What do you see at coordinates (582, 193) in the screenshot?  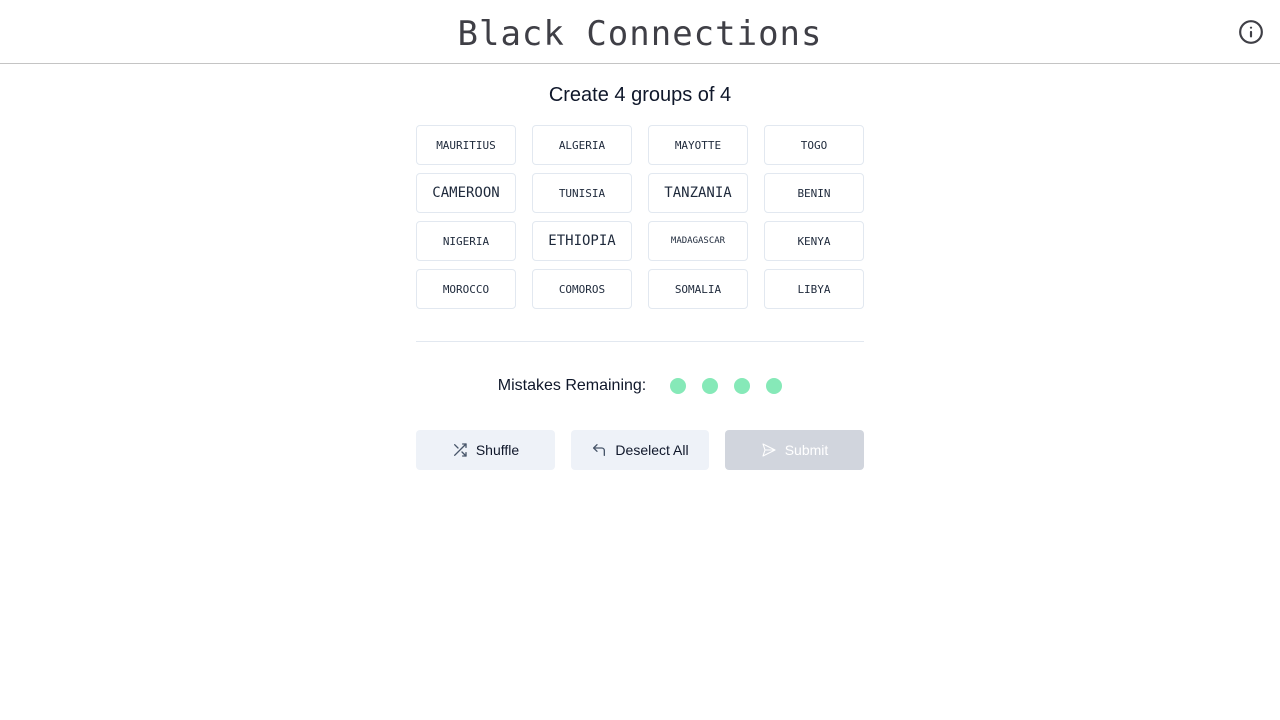 I see `tile: TUNISIA` at bounding box center [582, 193].